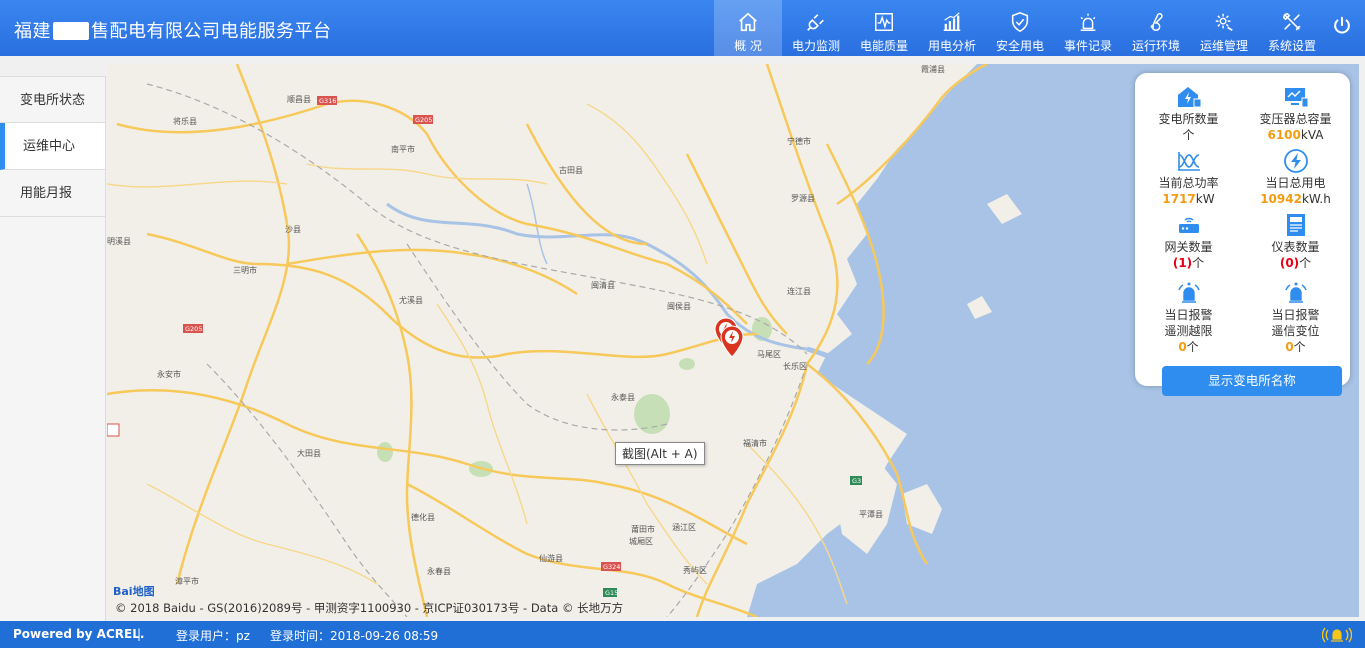  I want to click on map-place: 古田县, so click(571, 170).